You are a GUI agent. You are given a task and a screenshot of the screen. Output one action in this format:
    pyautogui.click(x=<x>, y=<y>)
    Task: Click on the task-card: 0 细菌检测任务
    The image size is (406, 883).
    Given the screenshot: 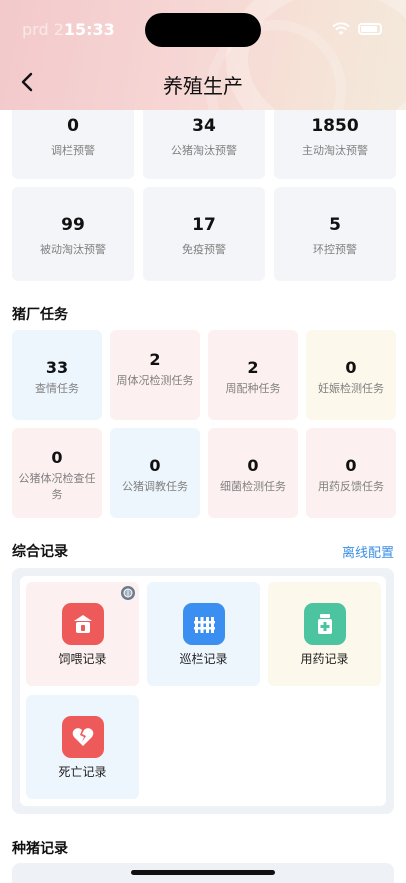 What is the action you would take?
    pyautogui.click(x=253, y=473)
    